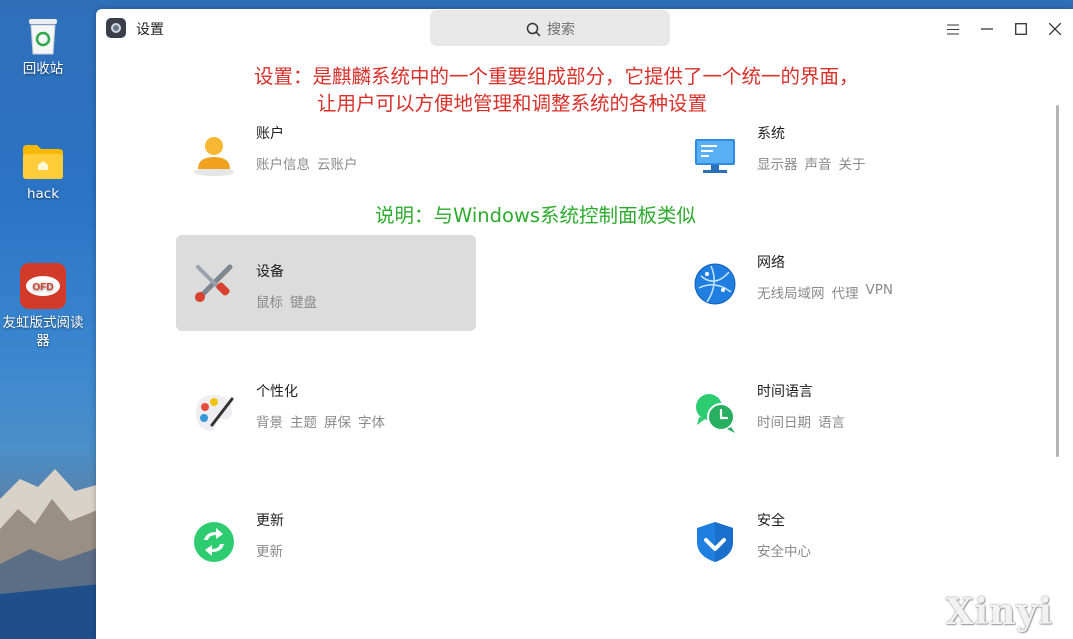 This screenshot has height=639, width=1073. Describe the element at coordinates (561, 30) in the screenshot. I see `search-placeholder: 搜索` at that location.